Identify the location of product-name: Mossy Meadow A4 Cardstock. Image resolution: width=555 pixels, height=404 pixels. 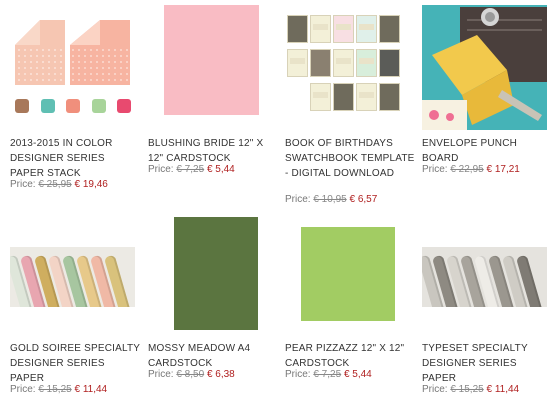
(213, 356).